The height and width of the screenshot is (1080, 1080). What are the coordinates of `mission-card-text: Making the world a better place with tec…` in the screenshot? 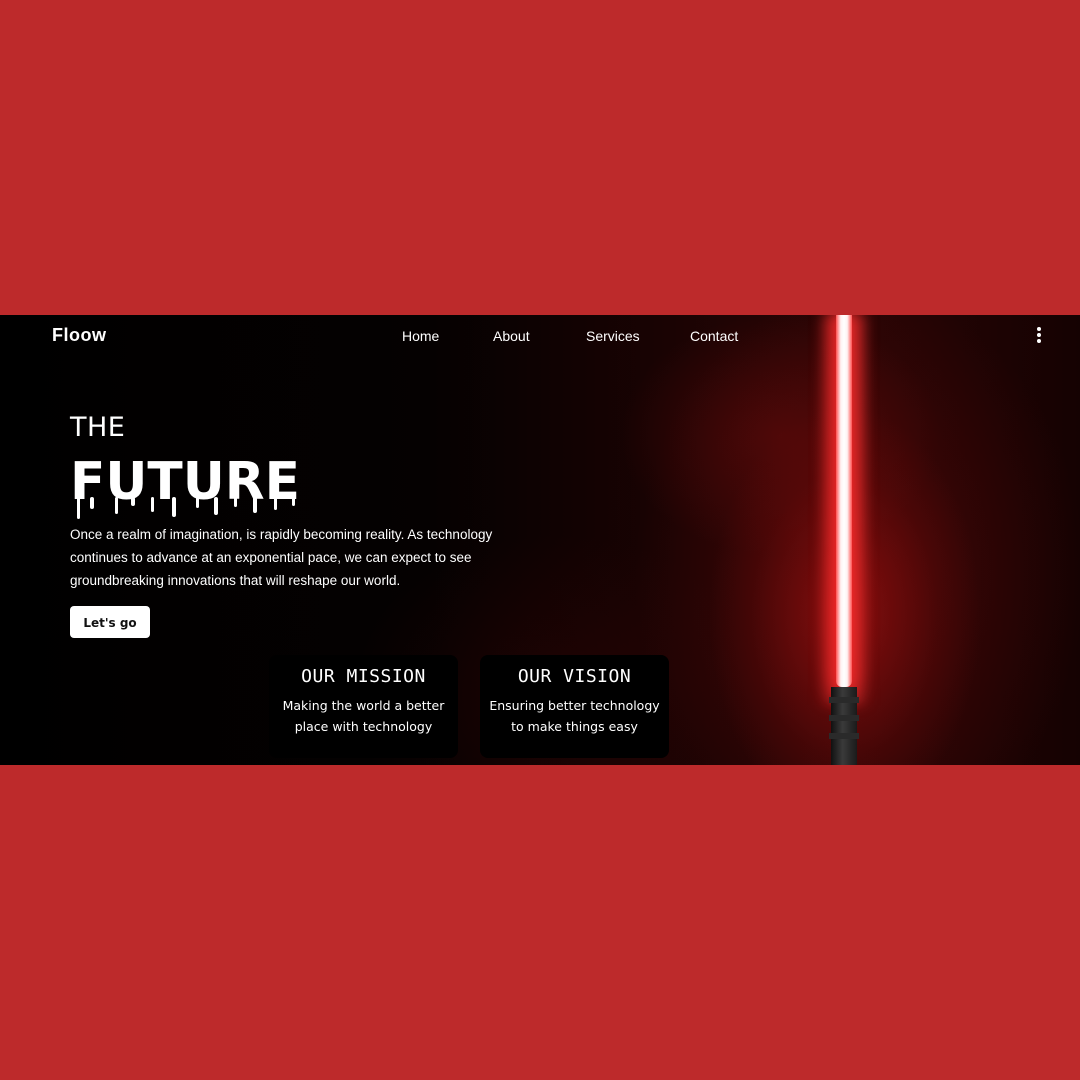 It's located at (363, 716).